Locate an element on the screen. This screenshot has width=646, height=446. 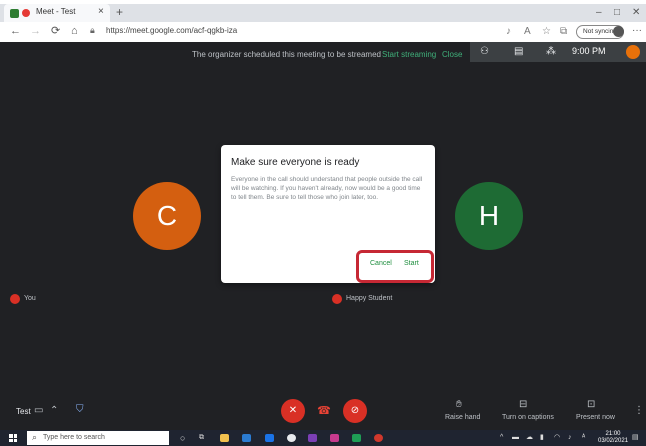
mic-off-icon: ✕ is located at coordinates (293, 410).